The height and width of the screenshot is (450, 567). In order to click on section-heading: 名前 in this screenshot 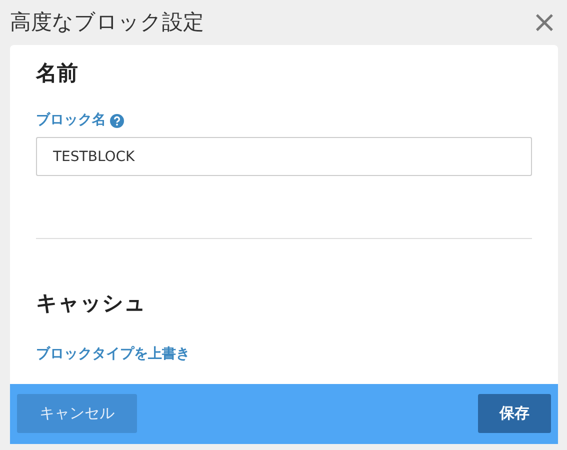, I will do `click(57, 73)`.